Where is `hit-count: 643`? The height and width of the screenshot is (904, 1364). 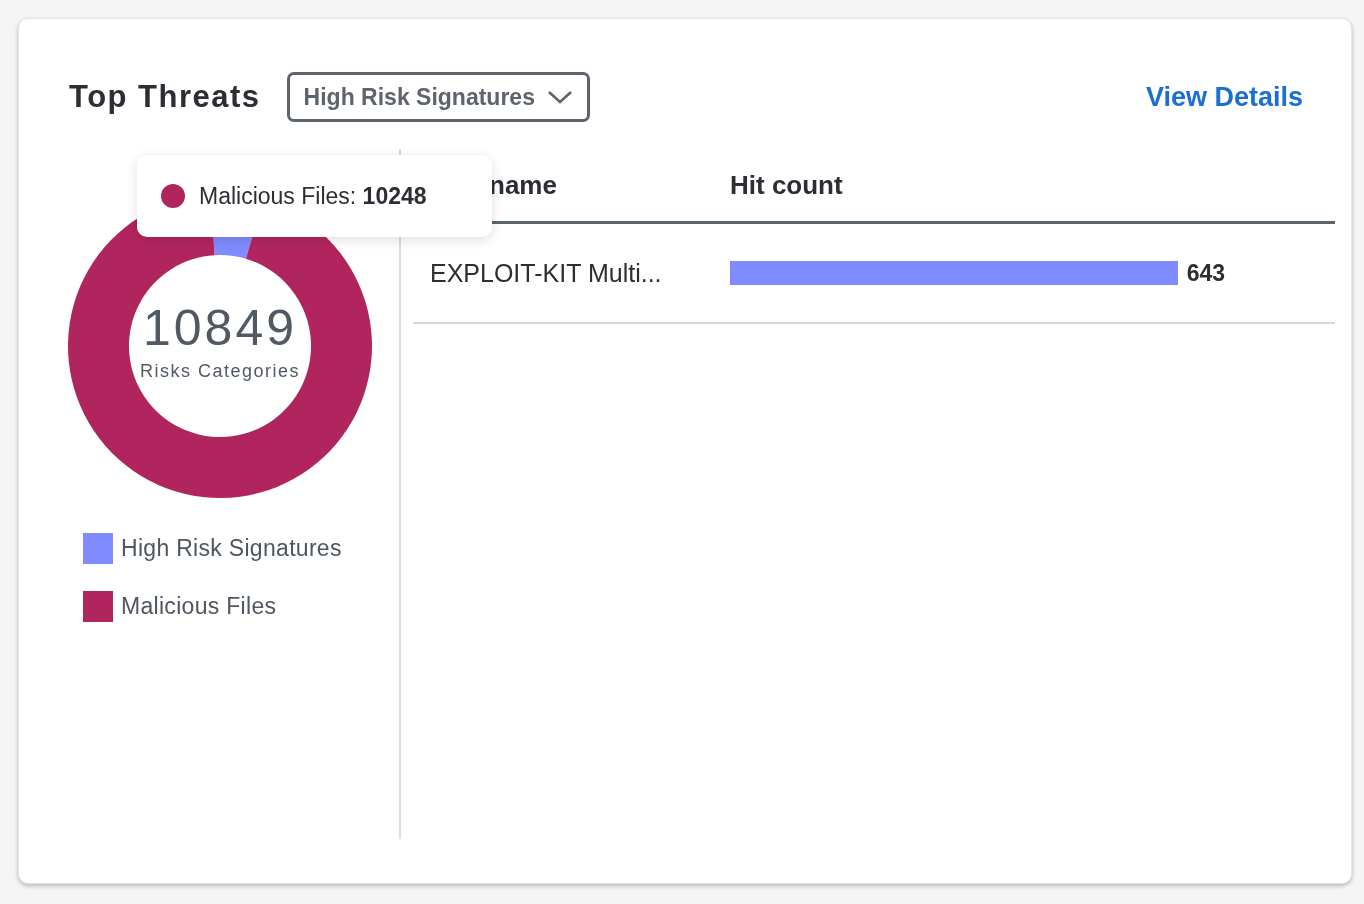 hit-count: 643 is located at coordinates (1206, 273).